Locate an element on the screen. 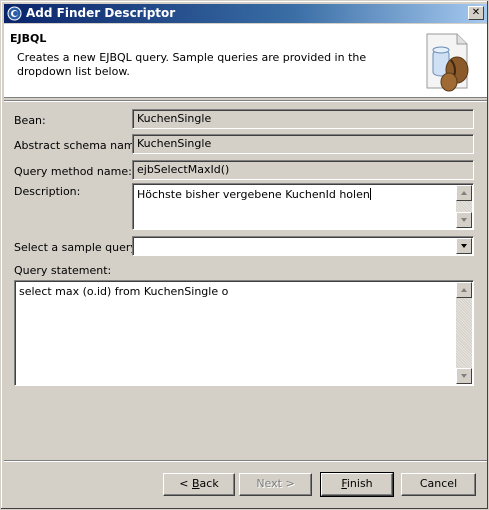  finish-rest: inish is located at coordinates (359, 483).